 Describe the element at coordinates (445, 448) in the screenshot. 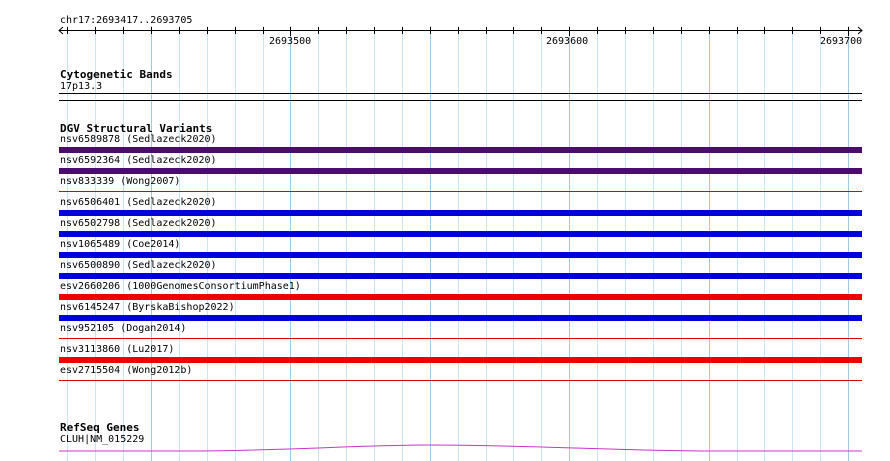

I see `refseq-gene-line` at that location.